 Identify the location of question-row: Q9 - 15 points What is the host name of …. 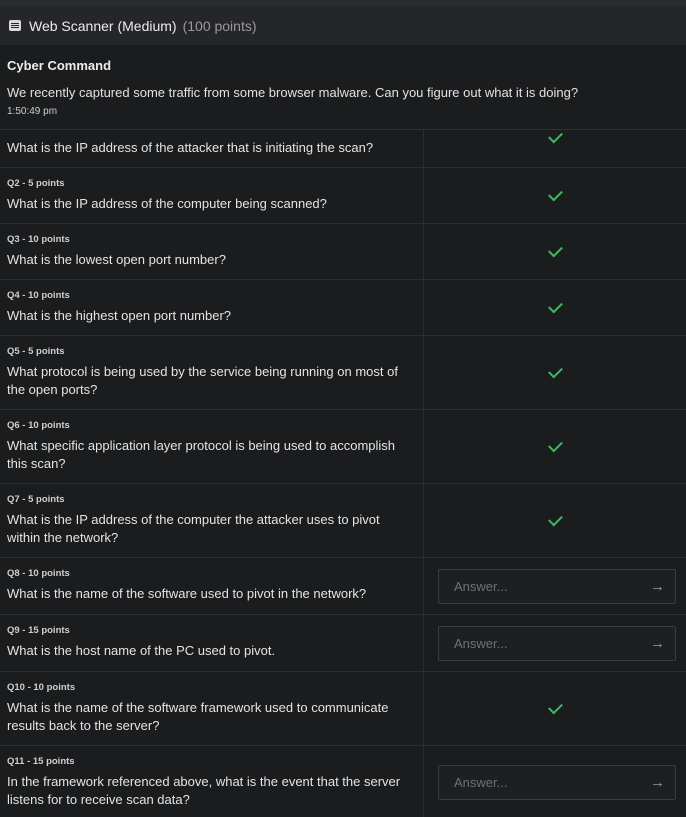
(343, 643).